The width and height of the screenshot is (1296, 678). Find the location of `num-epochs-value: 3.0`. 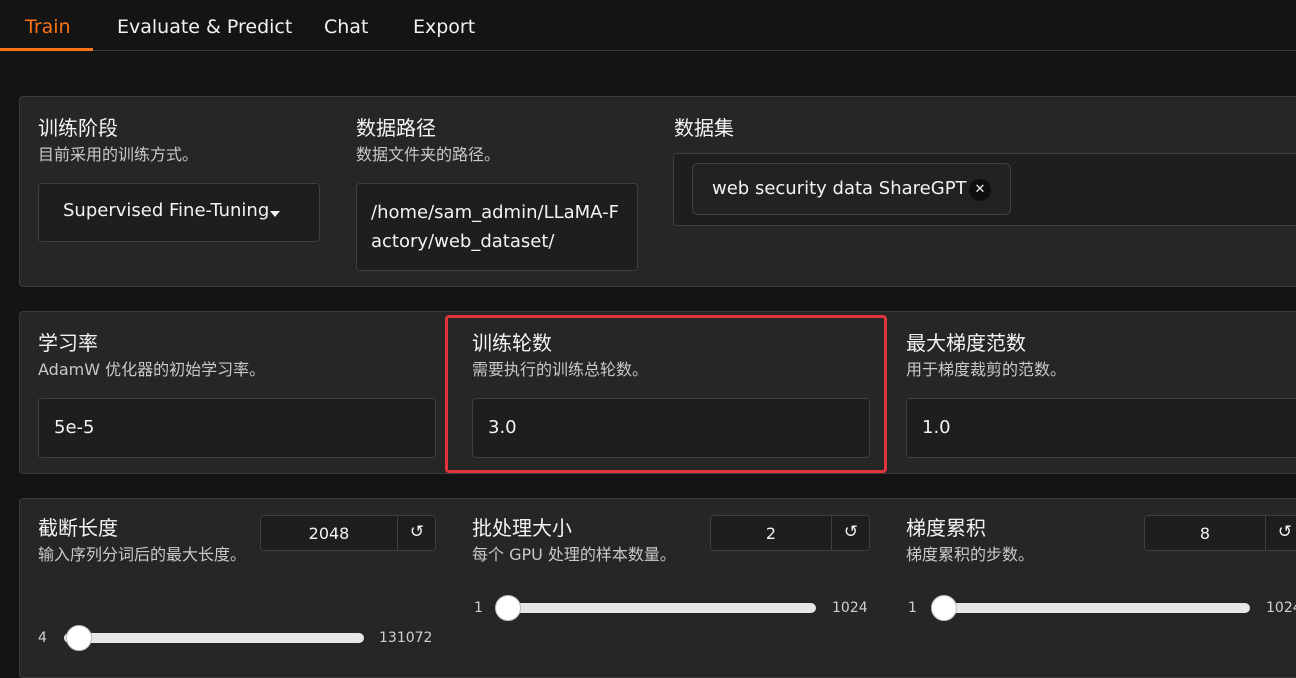

num-epochs-value: 3.0 is located at coordinates (502, 427).